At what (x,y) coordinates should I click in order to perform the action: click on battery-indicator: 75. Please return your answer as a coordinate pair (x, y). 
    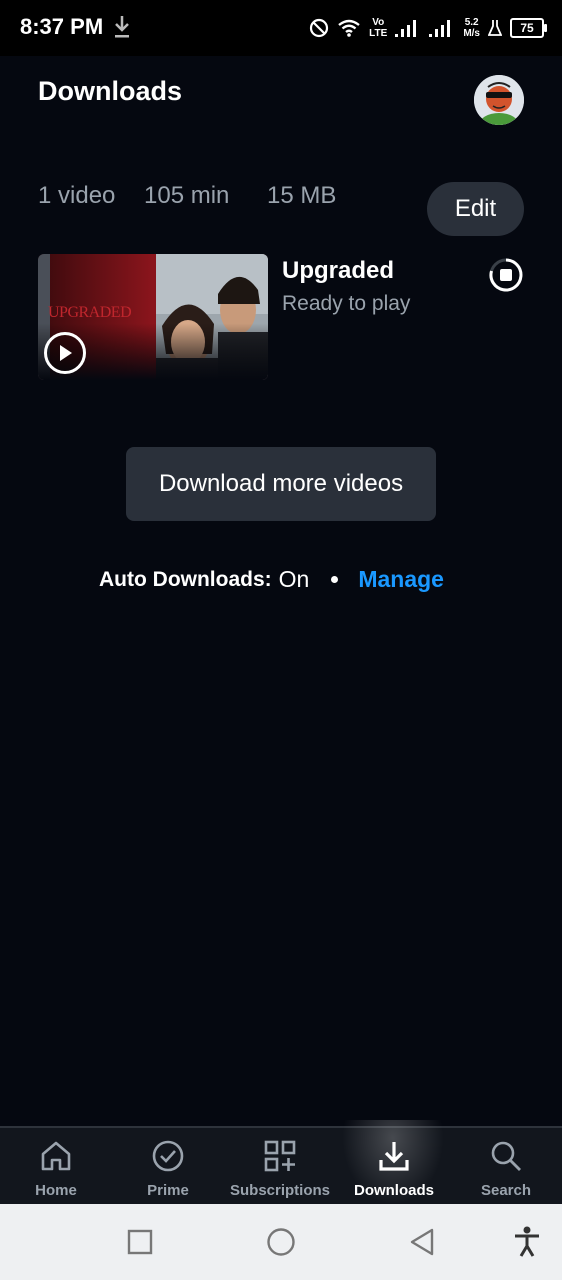
    Looking at the image, I should click on (528, 28).